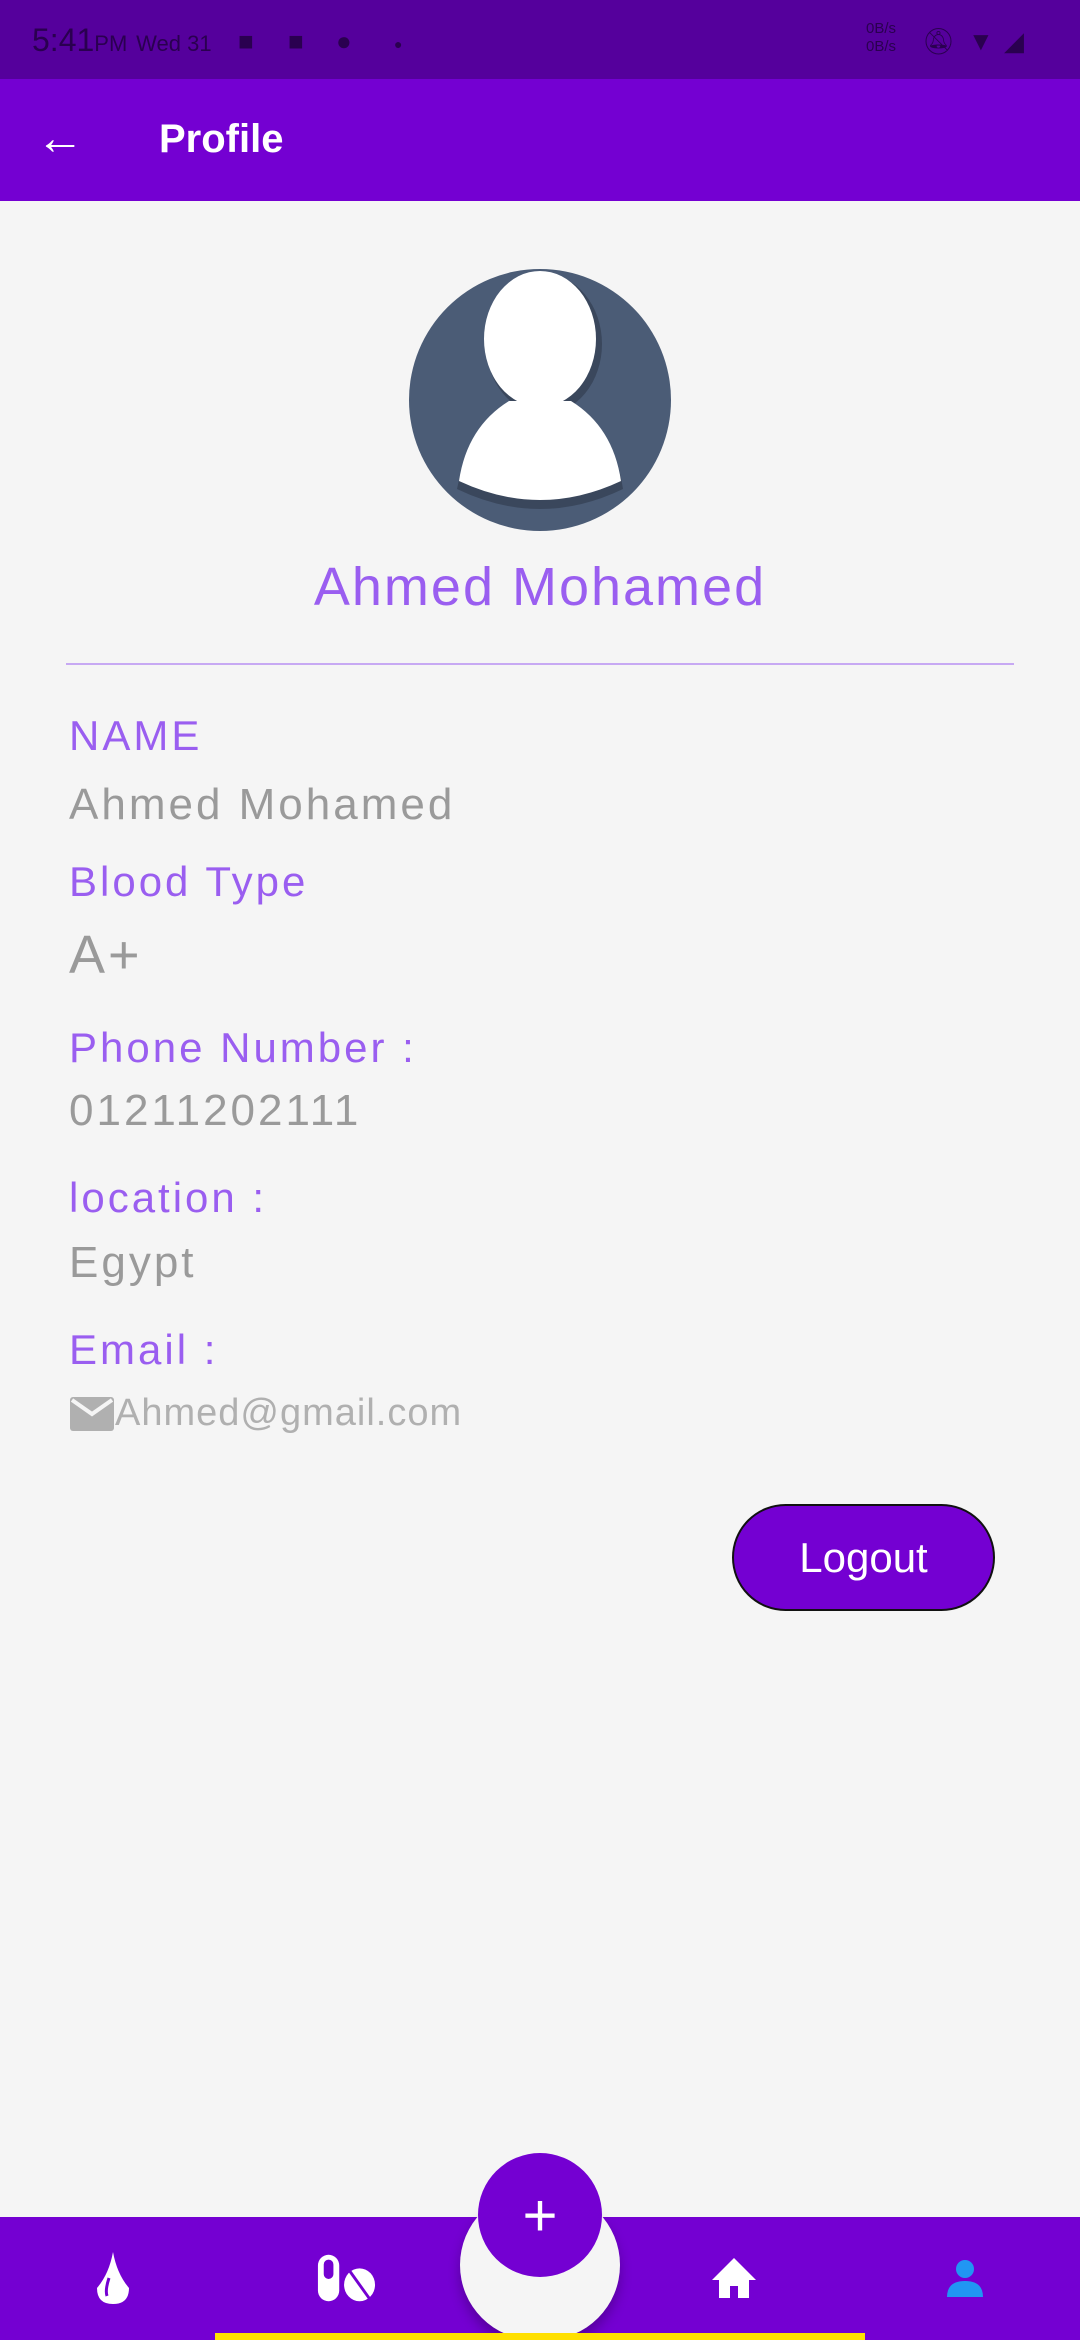 The height and width of the screenshot is (2340, 1080). I want to click on reddit-icon: ●, so click(344, 41).